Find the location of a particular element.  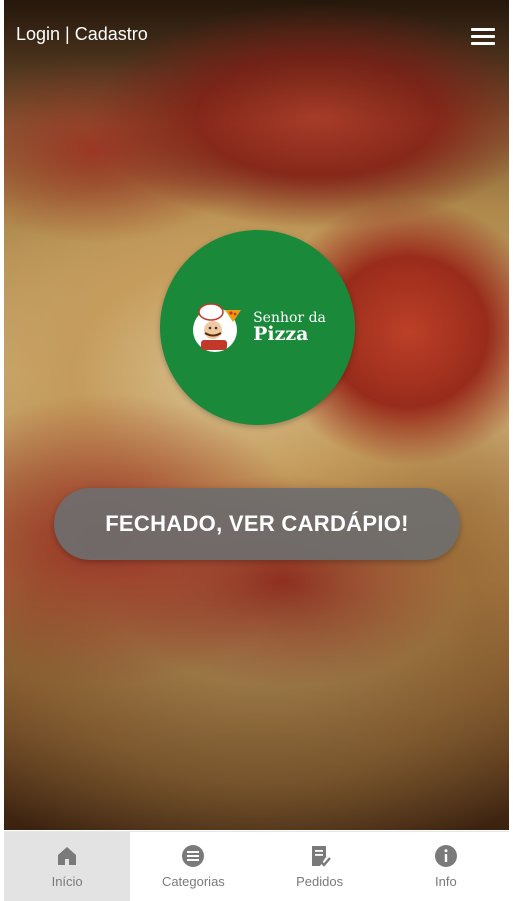

tab-categorias: Categorias is located at coordinates (193, 866).